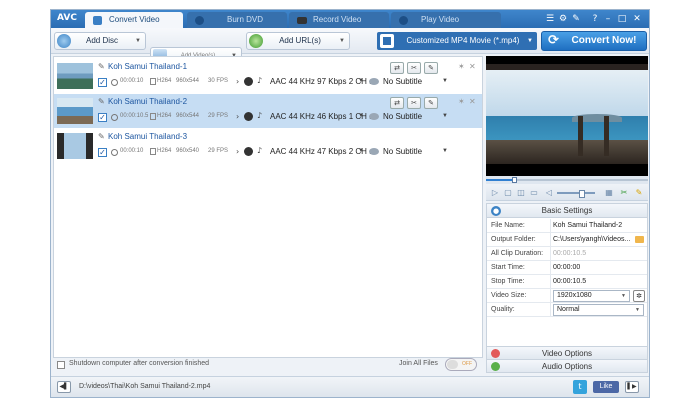 Image resolution: width=700 pixels, height=405 pixels. I want to click on add-disc-label: Add Disc, so click(101, 40).